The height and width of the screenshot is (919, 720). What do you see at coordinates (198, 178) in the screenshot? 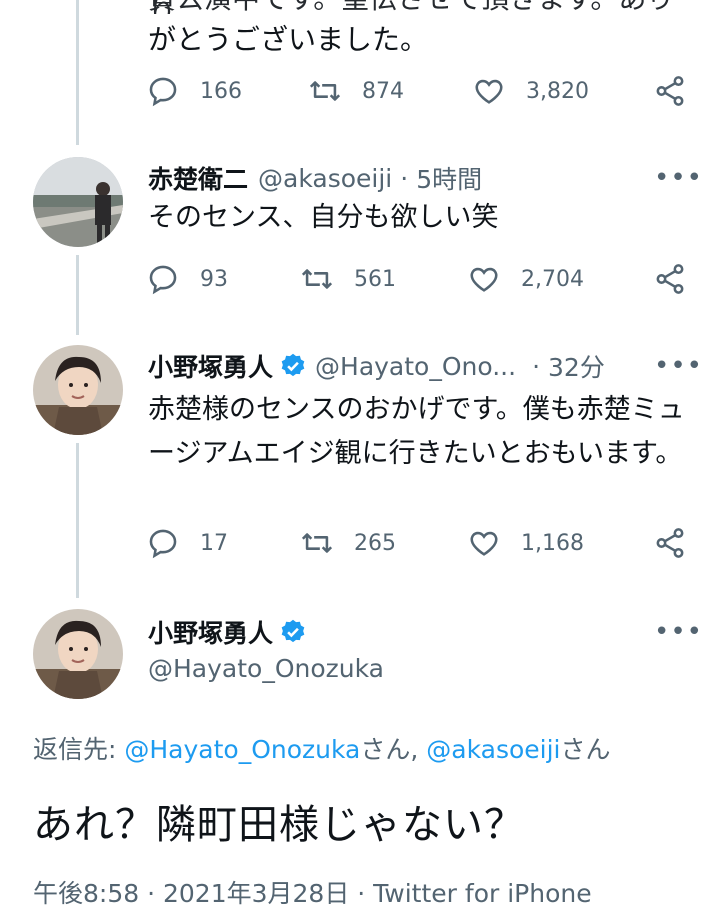
I see `display-name: 赤楚衛二` at bounding box center [198, 178].